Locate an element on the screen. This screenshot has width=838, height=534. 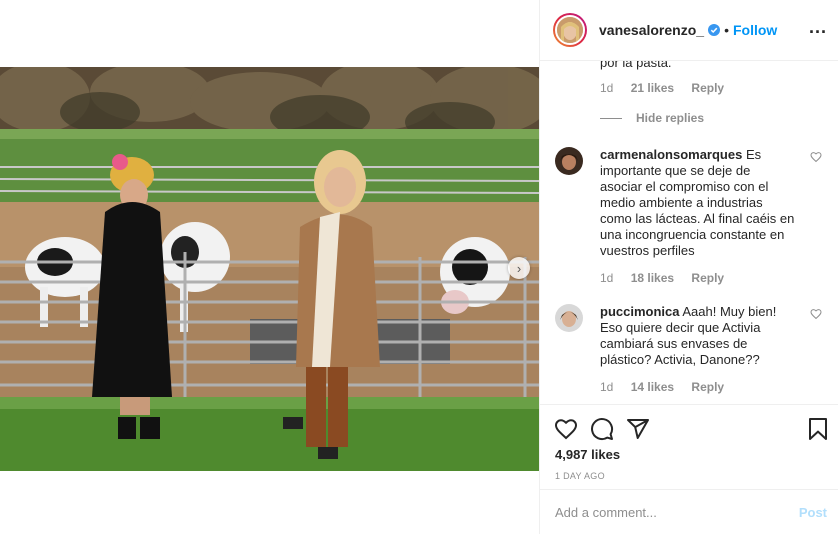
comment-meta: 1d 14 likes Reply is located at coordinates (715, 387).